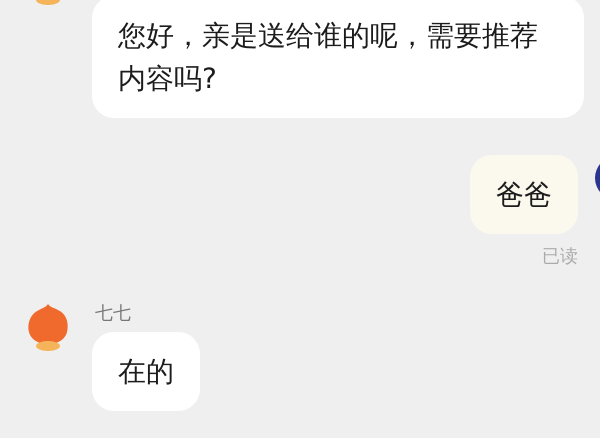  What do you see at coordinates (113, 314) in the screenshot?
I see `sender-name: 七七` at bounding box center [113, 314].